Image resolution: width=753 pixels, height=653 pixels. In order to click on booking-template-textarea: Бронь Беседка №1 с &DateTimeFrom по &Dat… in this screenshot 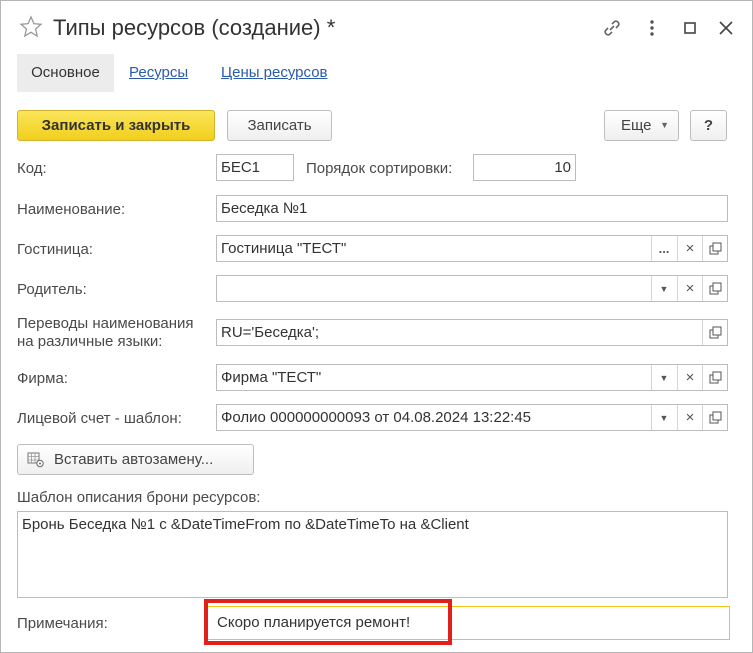, I will do `click(372, 554)`.